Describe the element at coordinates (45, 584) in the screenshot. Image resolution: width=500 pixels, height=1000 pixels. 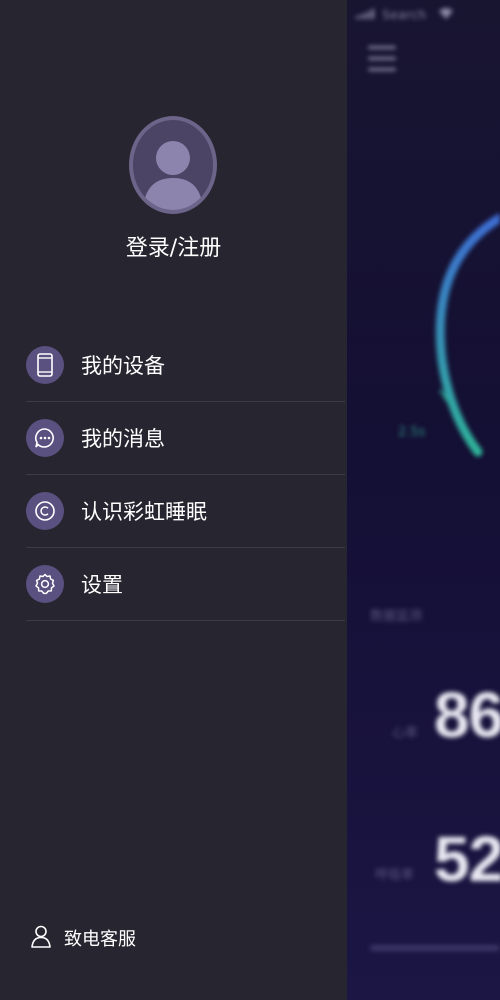
I see `gear-icon` at that location.